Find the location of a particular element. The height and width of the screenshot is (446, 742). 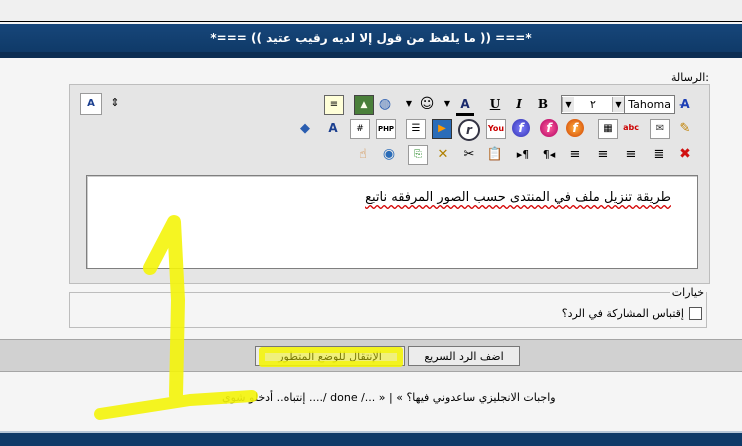

quote-checkbox is located at coordinates (695, 313).